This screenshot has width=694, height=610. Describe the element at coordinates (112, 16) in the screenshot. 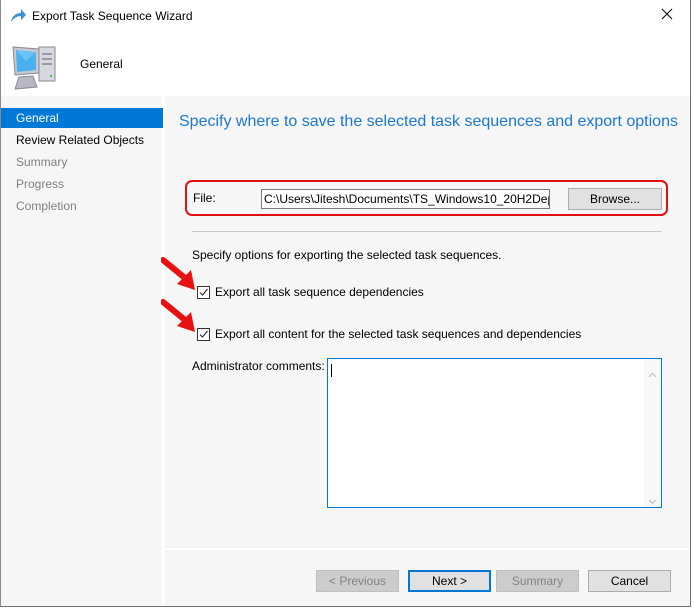

I see `window-title: Export Task Sequence Wizard` at that location.